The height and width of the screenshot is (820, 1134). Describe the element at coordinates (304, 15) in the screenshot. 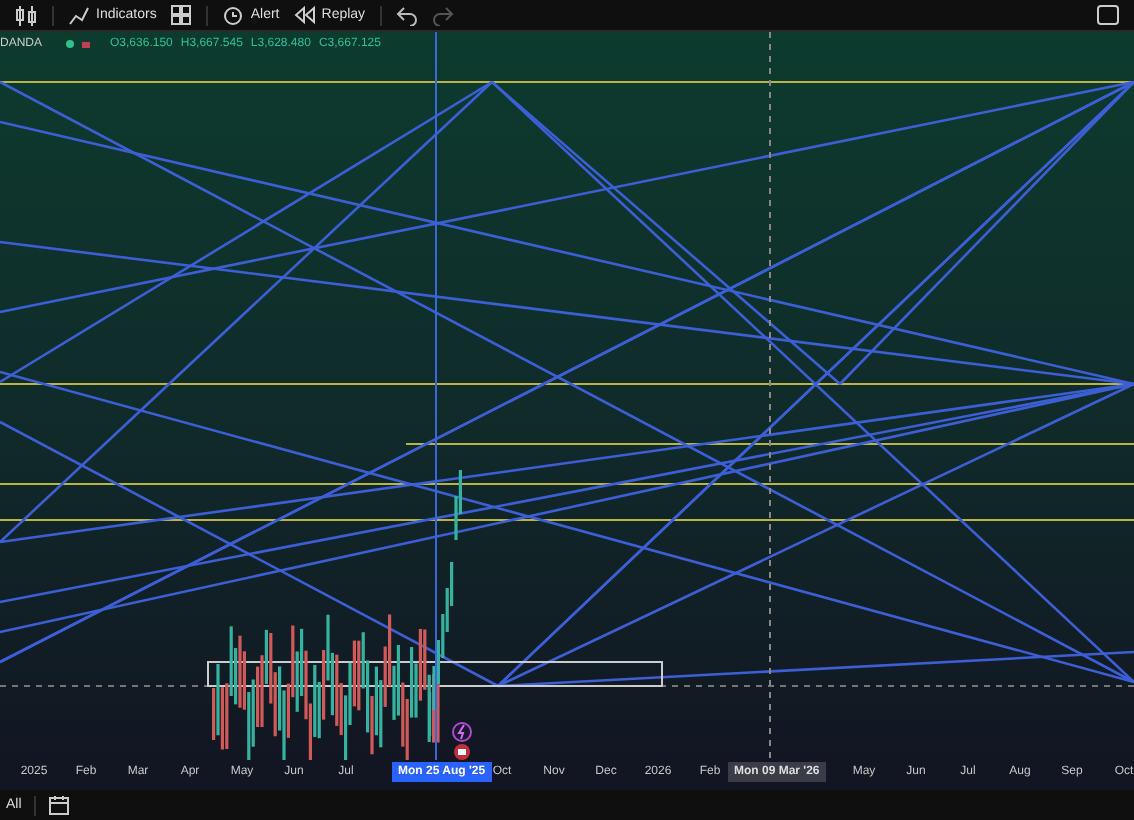

I see `rewind-icon` at that location.